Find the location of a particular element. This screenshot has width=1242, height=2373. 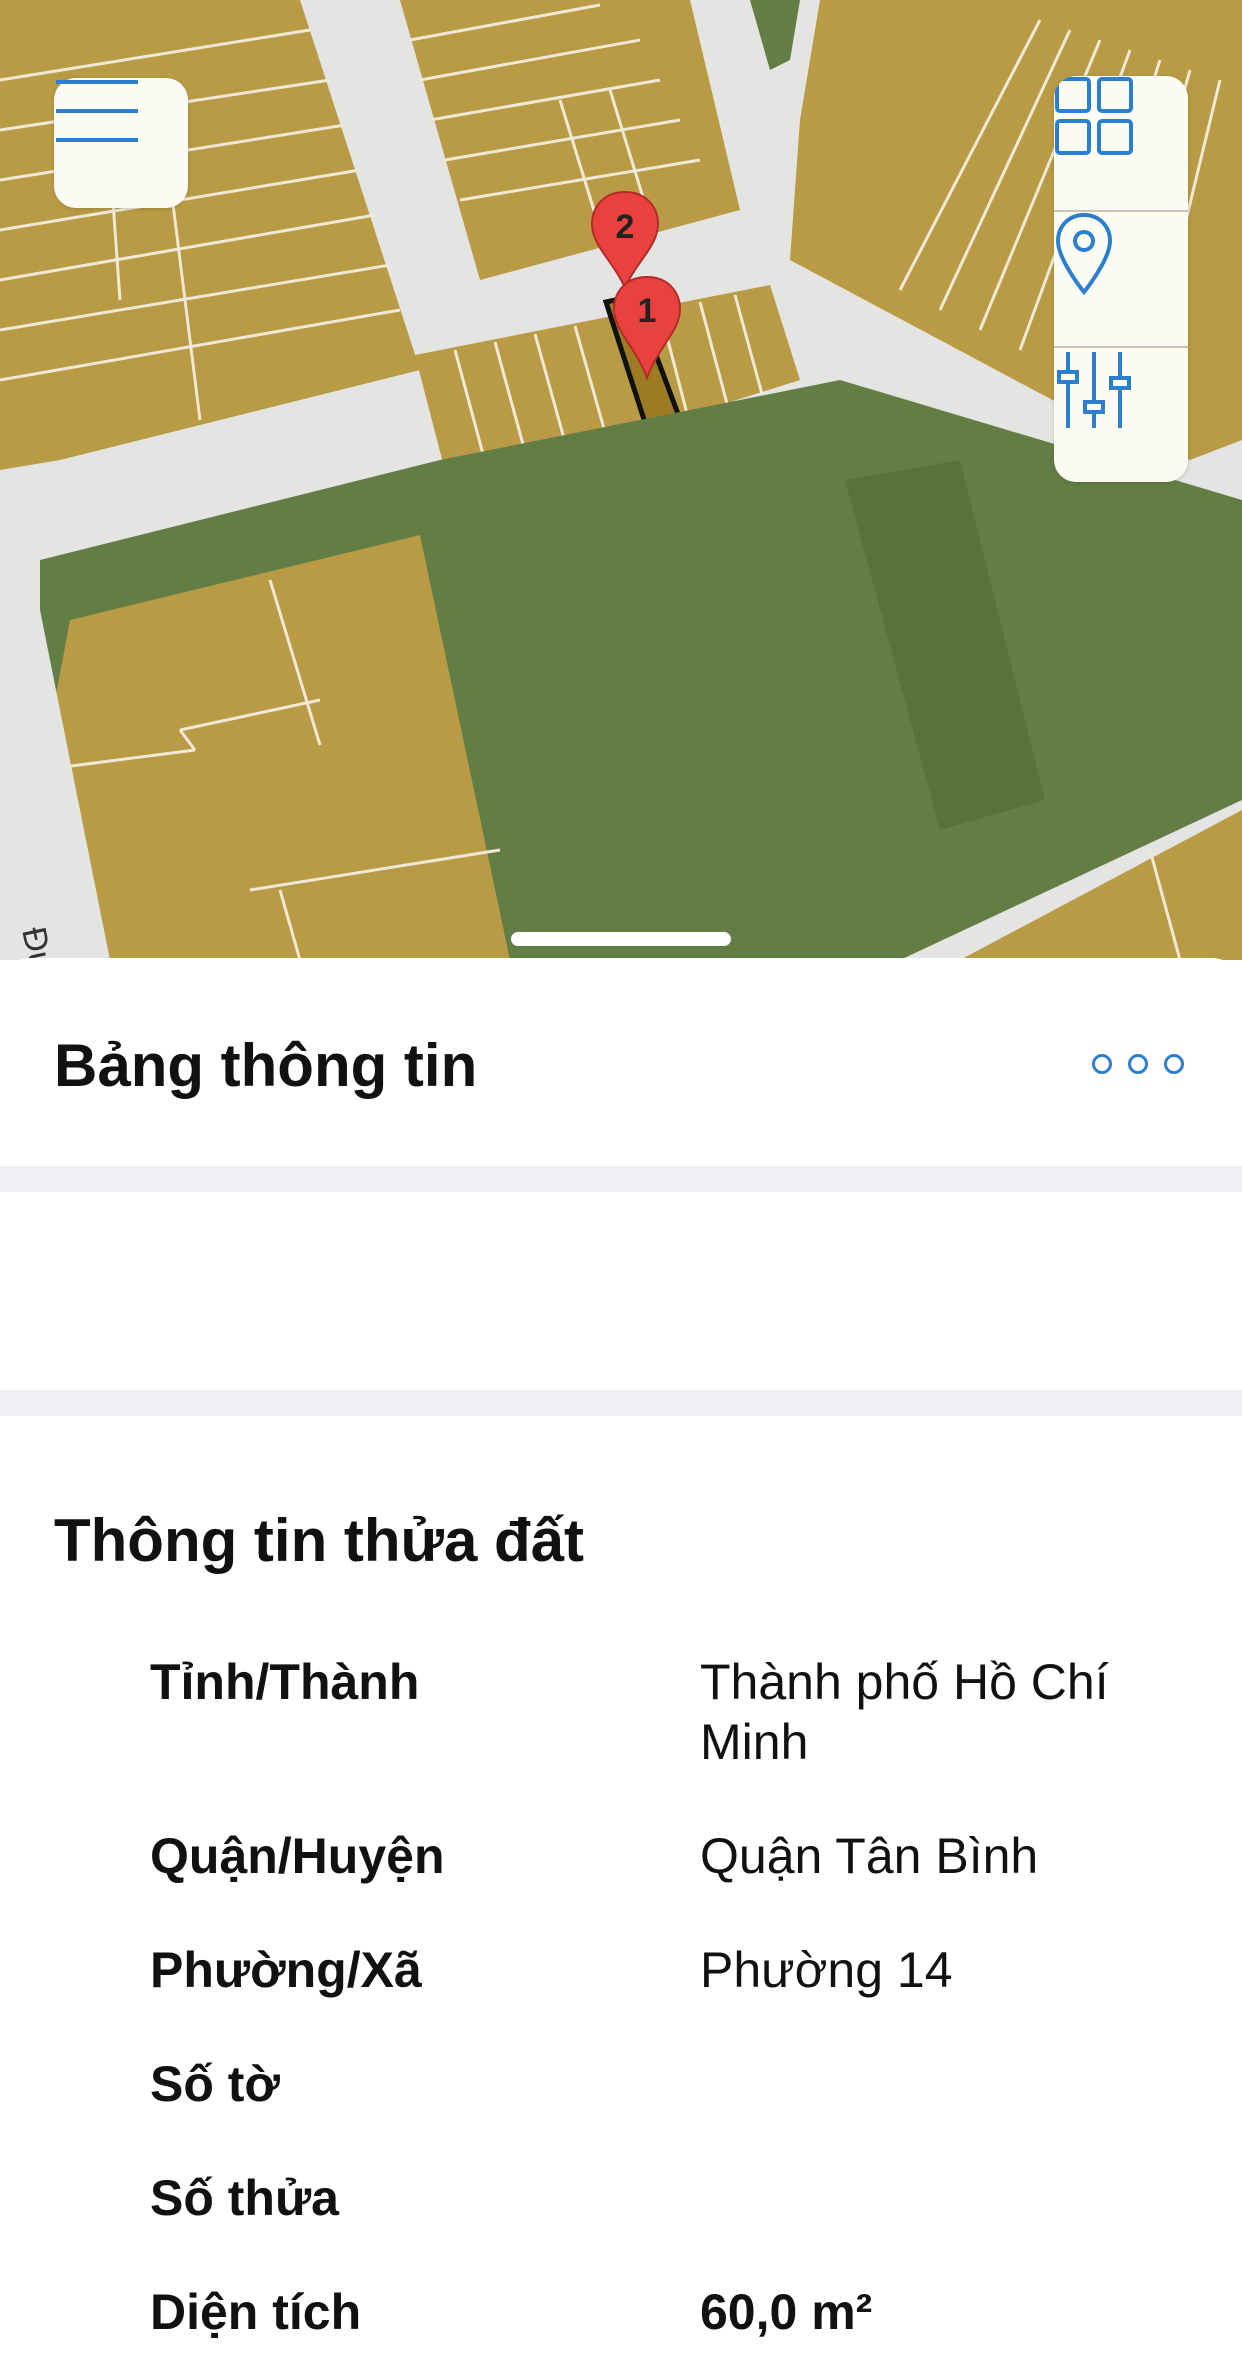

row-label-ward: Phường/Xã is located at coordinates (286, 1970).